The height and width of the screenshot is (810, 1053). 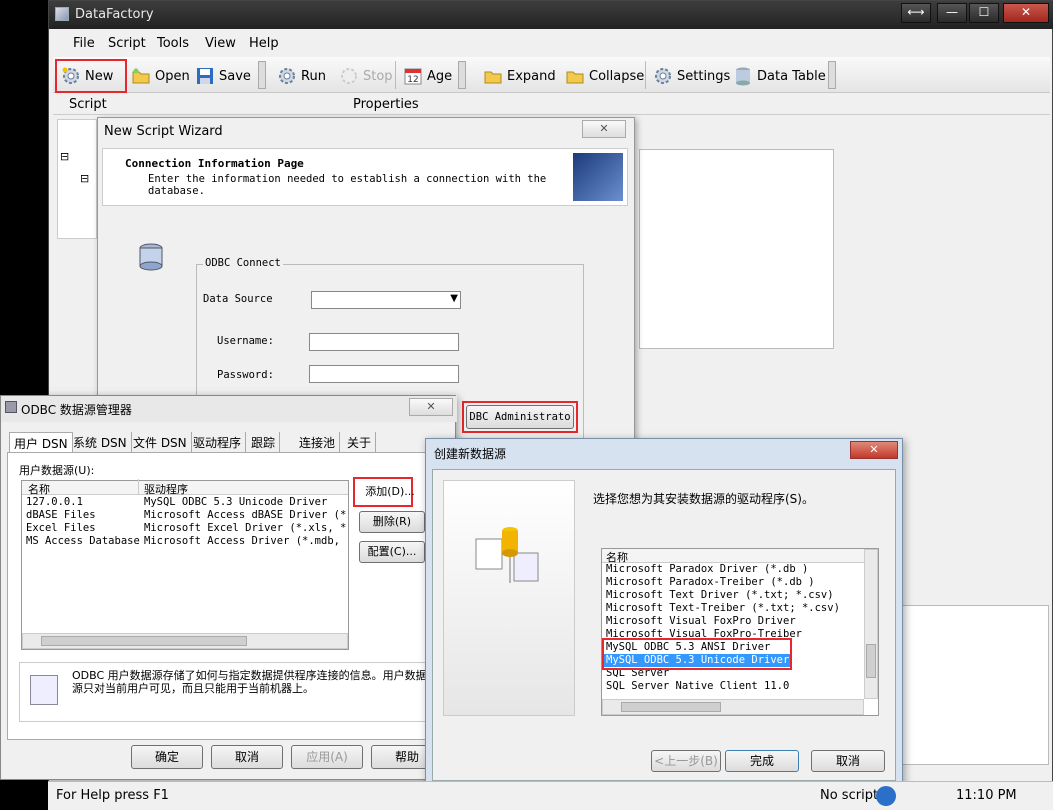 What do you see at coordinates (916, 13) in the screenshot?
I see `resize-button: ⟷` at bounding box center [916, 13].